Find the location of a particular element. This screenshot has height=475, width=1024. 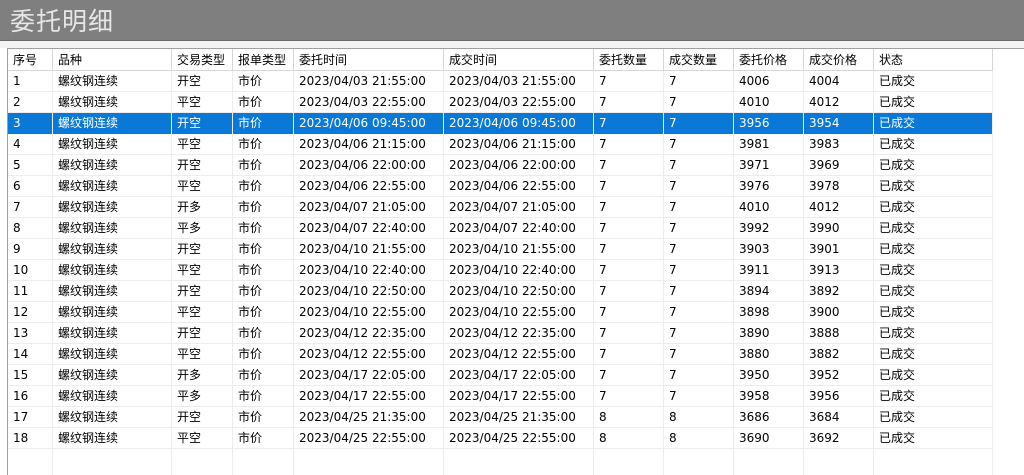

cell-fill-time: 2023/04/06 21:15:00 is located at coordinates (519, 144).